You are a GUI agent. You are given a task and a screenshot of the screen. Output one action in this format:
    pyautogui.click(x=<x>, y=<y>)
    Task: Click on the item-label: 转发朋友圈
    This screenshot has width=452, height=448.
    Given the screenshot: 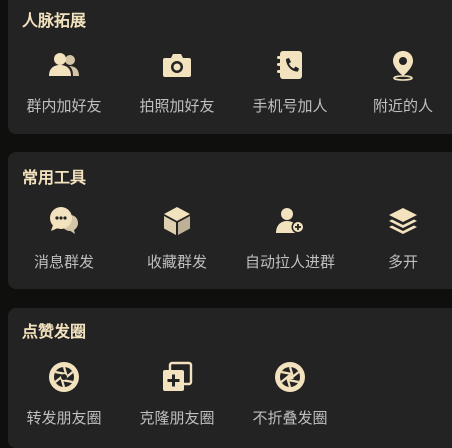 What is the action you would take?
    pyautogui.click(x=64, y=418)
    